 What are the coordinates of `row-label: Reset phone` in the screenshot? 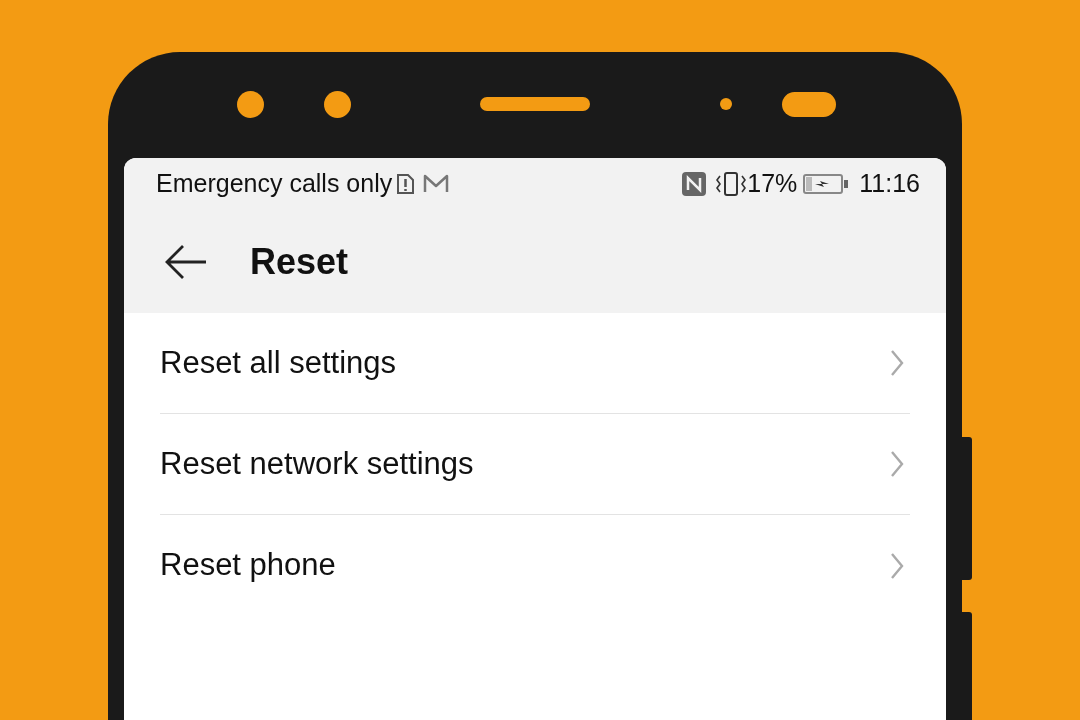 It's located at (248, 565).